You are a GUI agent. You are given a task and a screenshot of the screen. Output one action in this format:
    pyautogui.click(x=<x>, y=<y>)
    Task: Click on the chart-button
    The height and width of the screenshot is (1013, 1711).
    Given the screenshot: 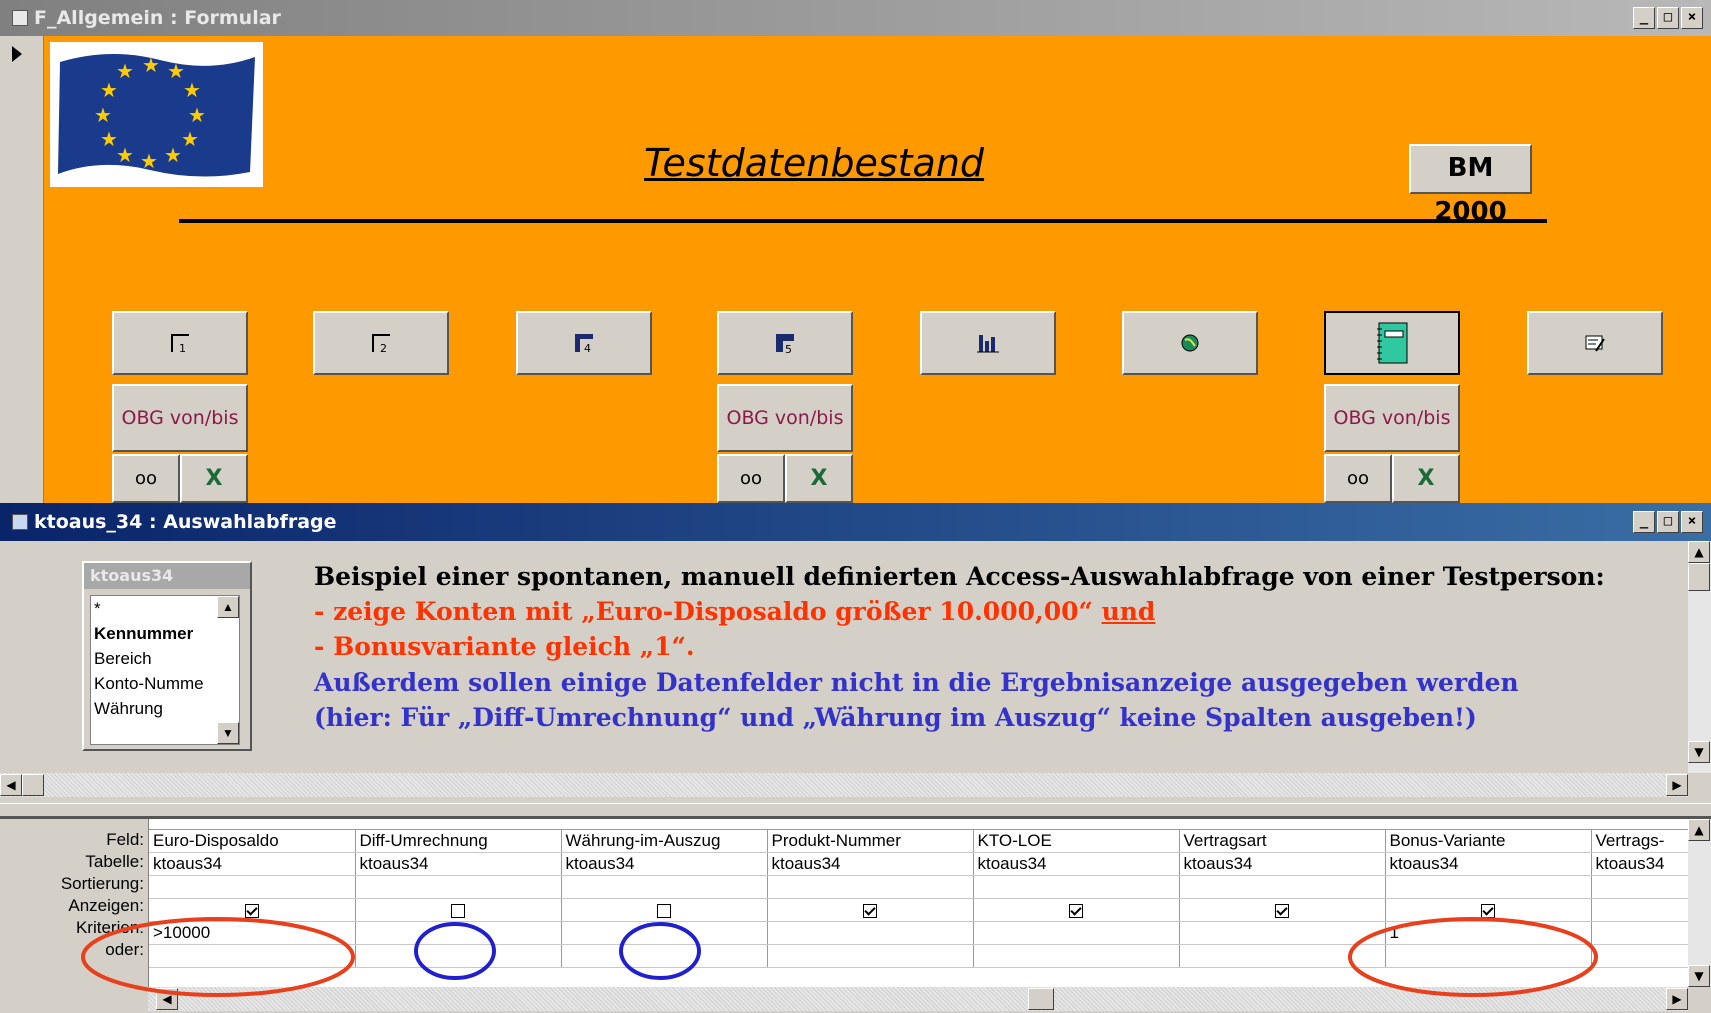 What is the action you would take?
    pyautogui.click(x=988, y=343)
    